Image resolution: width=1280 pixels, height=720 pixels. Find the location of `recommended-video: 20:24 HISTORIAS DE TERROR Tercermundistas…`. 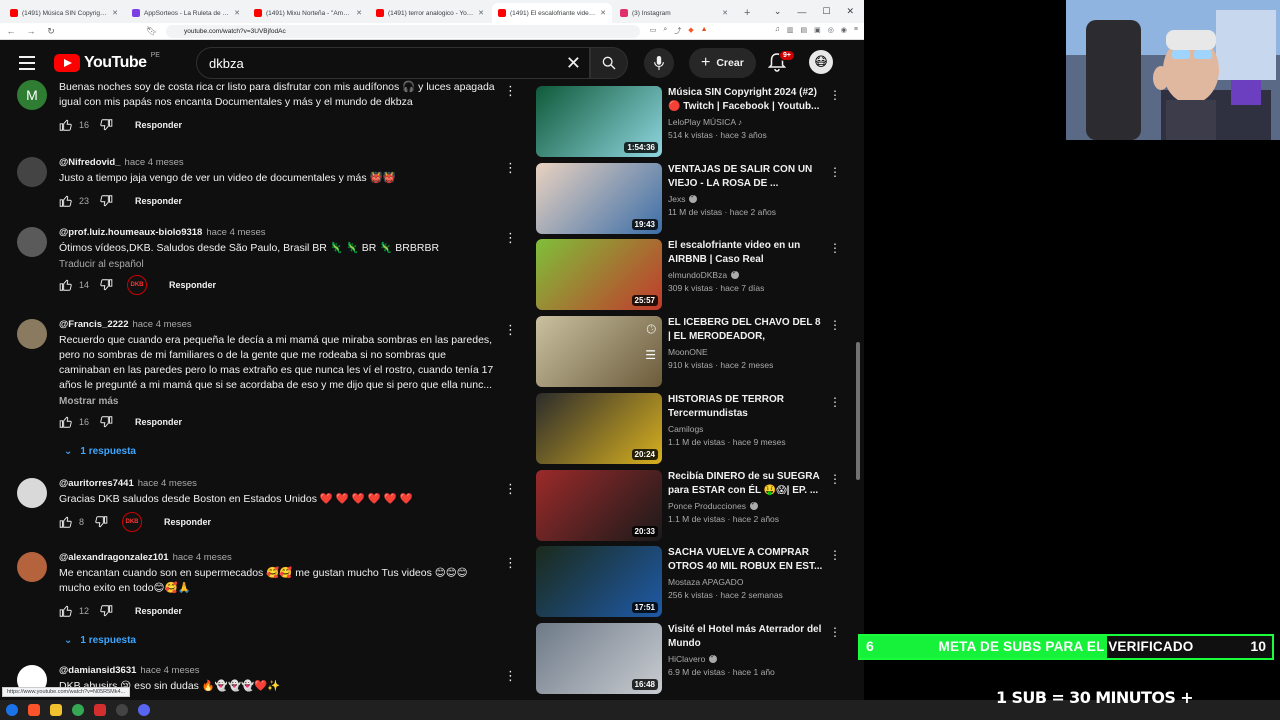

recommended-video: 20:24 HISTORIAS DE TERROR Tercermundistas… is located at coordinates (688, 428).